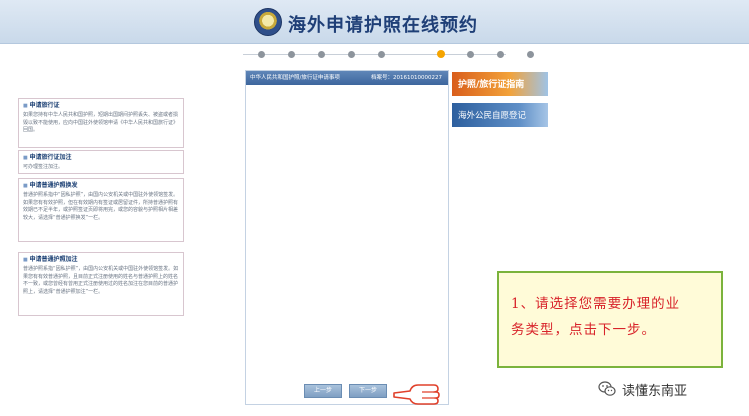  What do you see at coordinates (43, 167) in the screenshot?
I see `option-description: 可办理签注加注。` at bounding box center [43, 167].